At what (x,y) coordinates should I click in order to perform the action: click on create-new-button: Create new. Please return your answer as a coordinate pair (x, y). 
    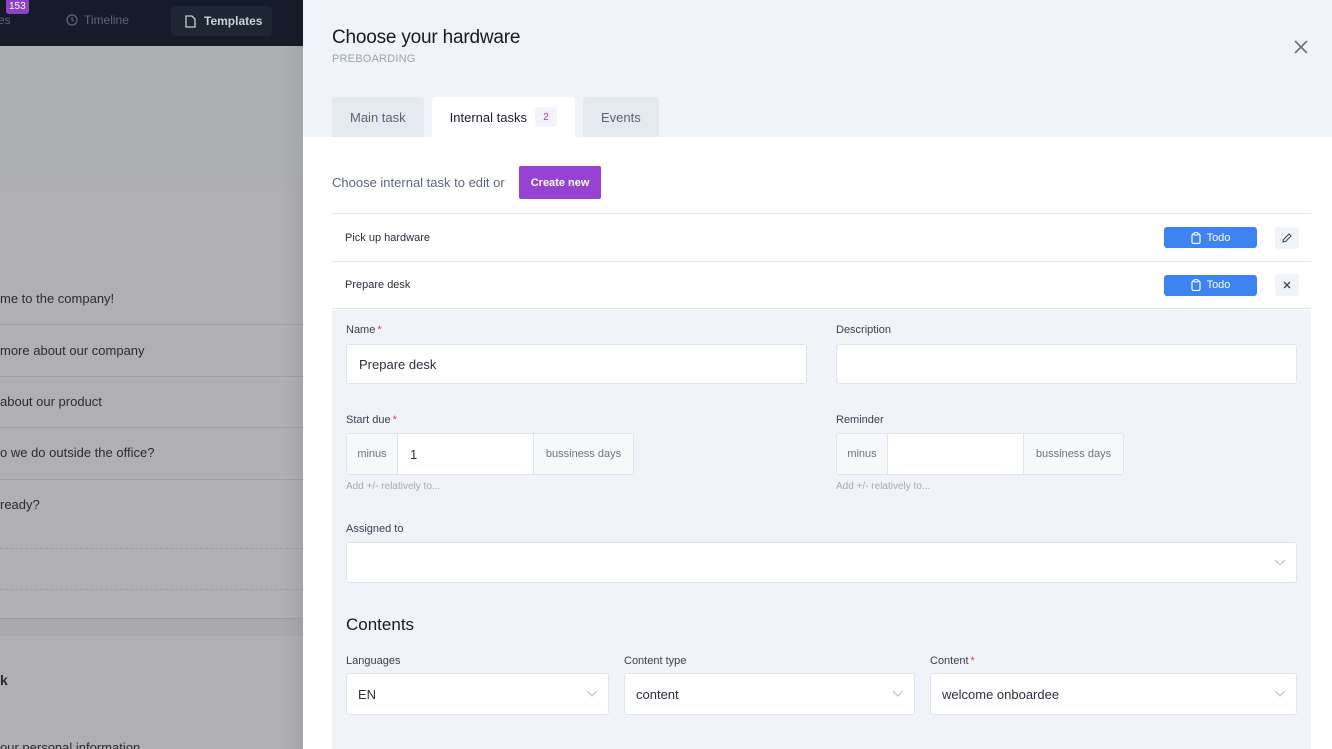
    Looking at the image, I should click on (560, 182).